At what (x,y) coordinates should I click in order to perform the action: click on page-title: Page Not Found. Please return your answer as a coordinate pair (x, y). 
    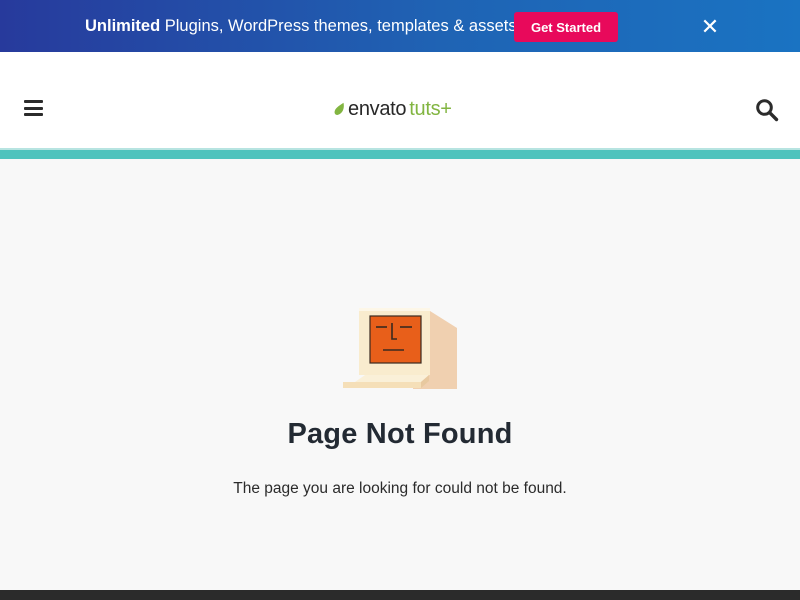
    Looking at the image, I should click on (400, 434).